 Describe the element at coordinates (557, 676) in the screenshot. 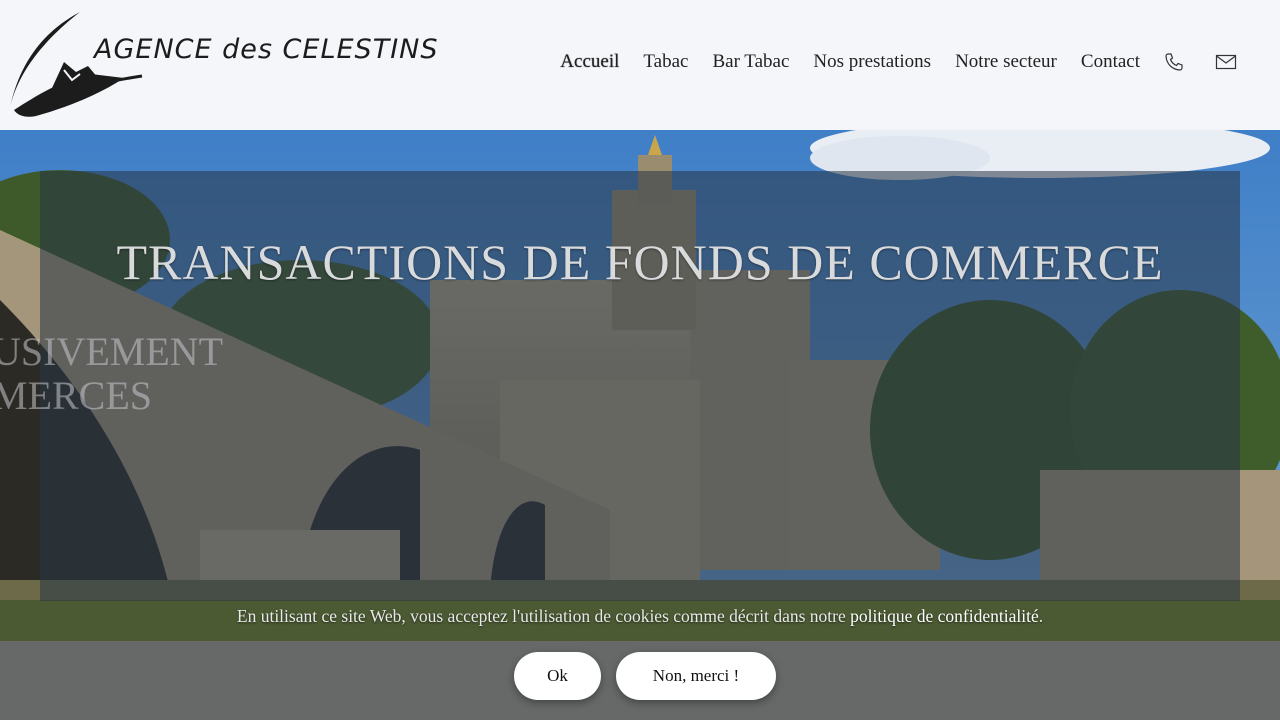

I see `cookie-accept-button: Ok` at that location.